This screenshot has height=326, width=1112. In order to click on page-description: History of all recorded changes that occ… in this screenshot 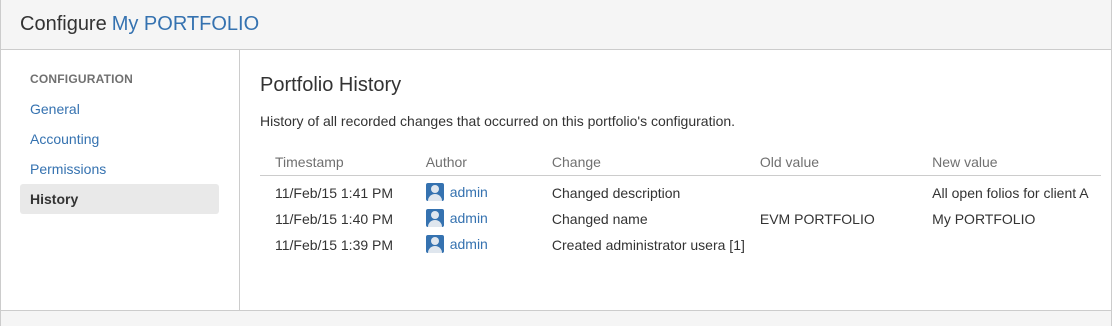, I will do `click(498, 121)`.